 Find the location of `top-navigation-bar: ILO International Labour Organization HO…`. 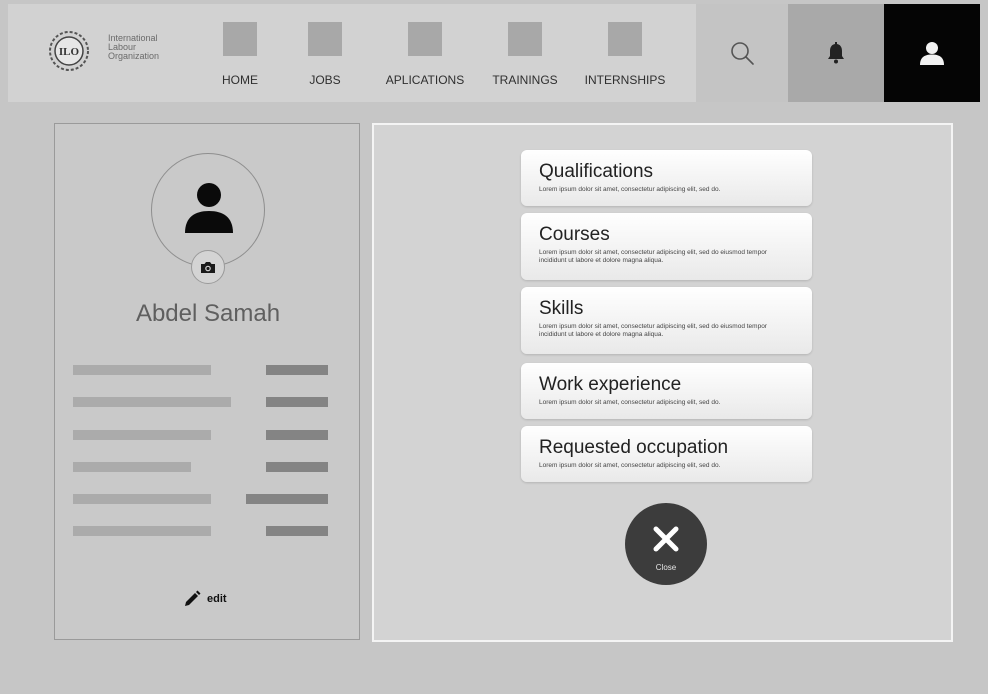

top-navigation-bar: ILO International Labour Organization HO… is located at coordinates (494, 53).